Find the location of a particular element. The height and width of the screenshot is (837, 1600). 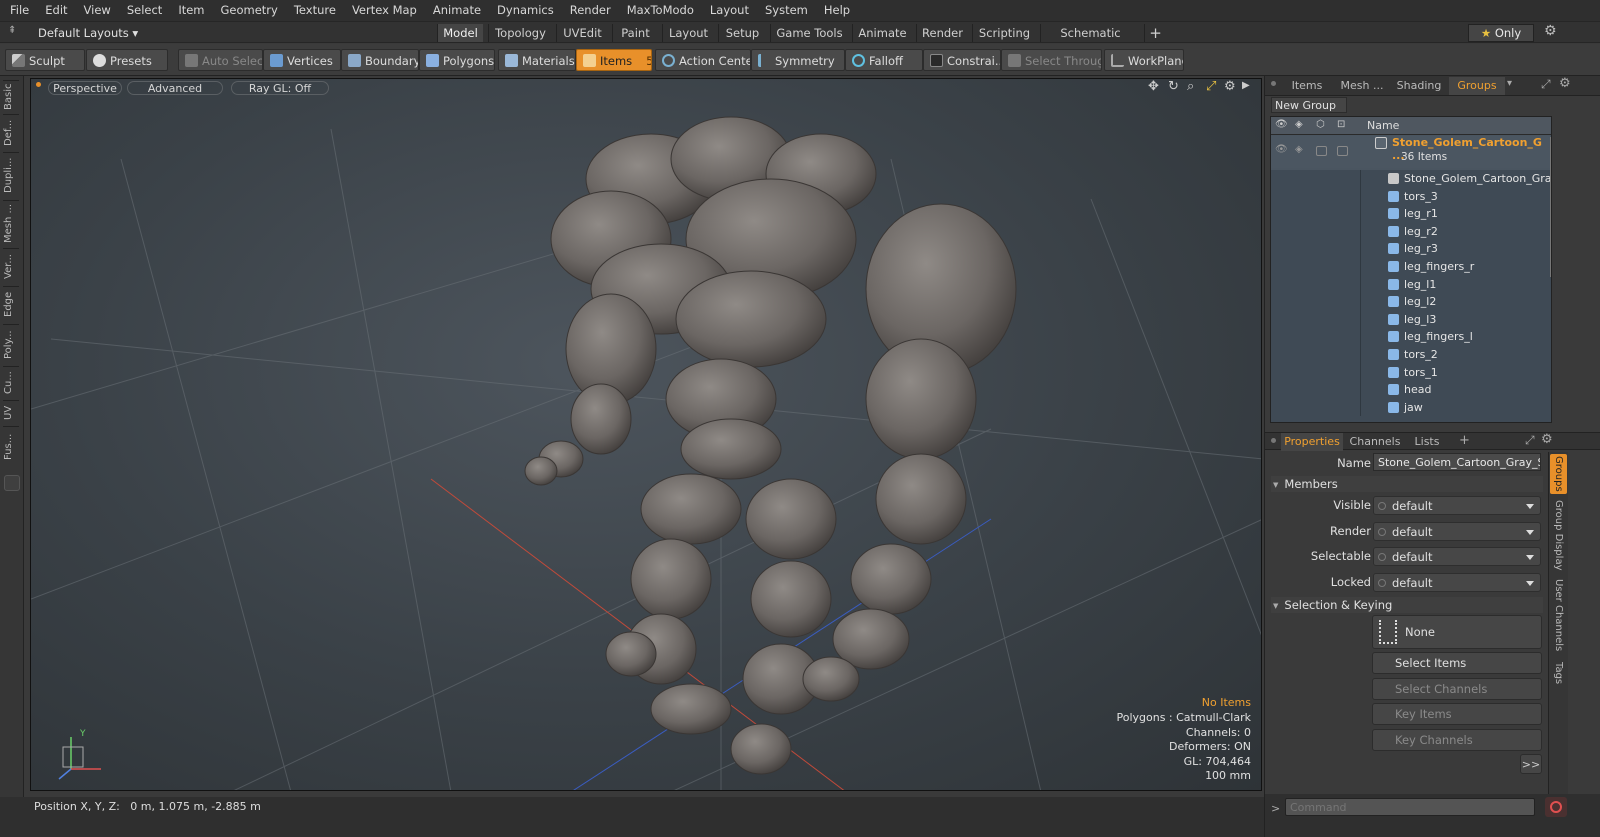

symmetry-button: Symmetry is located at coordinates (798, 60).